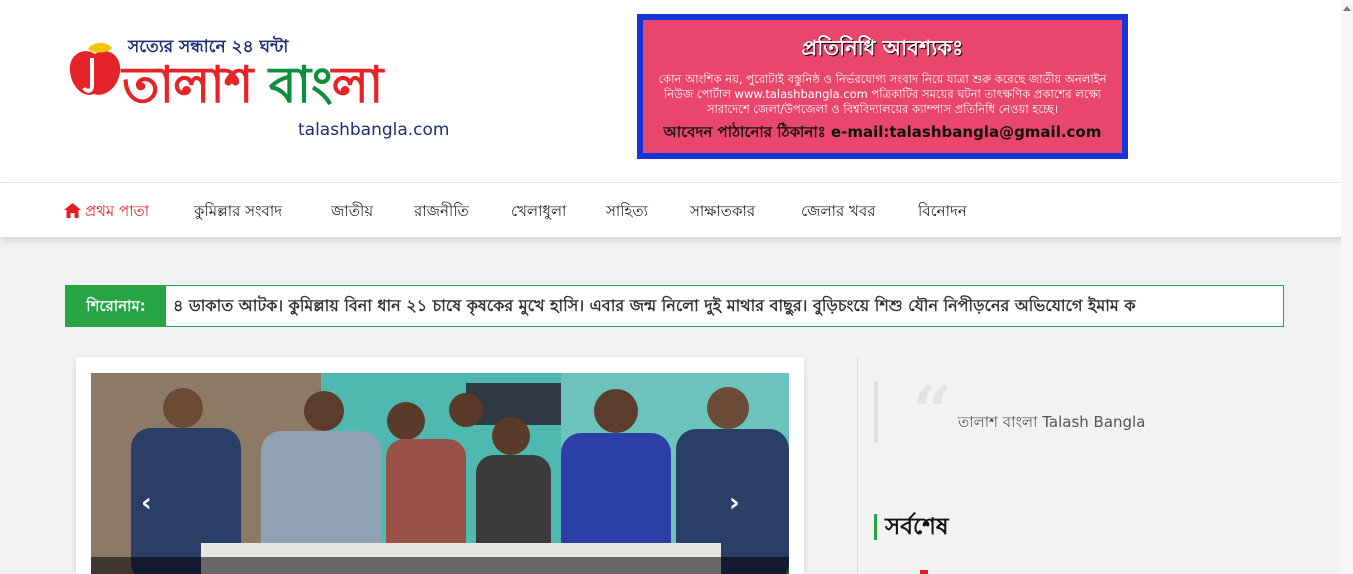 This screenshot has height=574, width=1353. Describe the element at coordinates (1105, 465) in the screenshot. I see `right-sidebar: “ তালাশ বাংলা Talash Bangla সর্বশেষ` at that location.